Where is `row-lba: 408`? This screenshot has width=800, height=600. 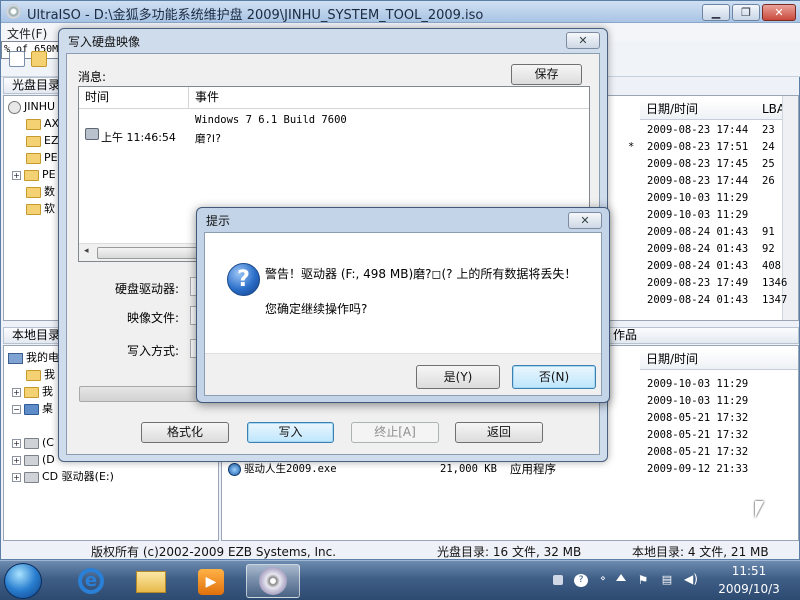
row-lba: 408 is located at coordinates (771, 266).